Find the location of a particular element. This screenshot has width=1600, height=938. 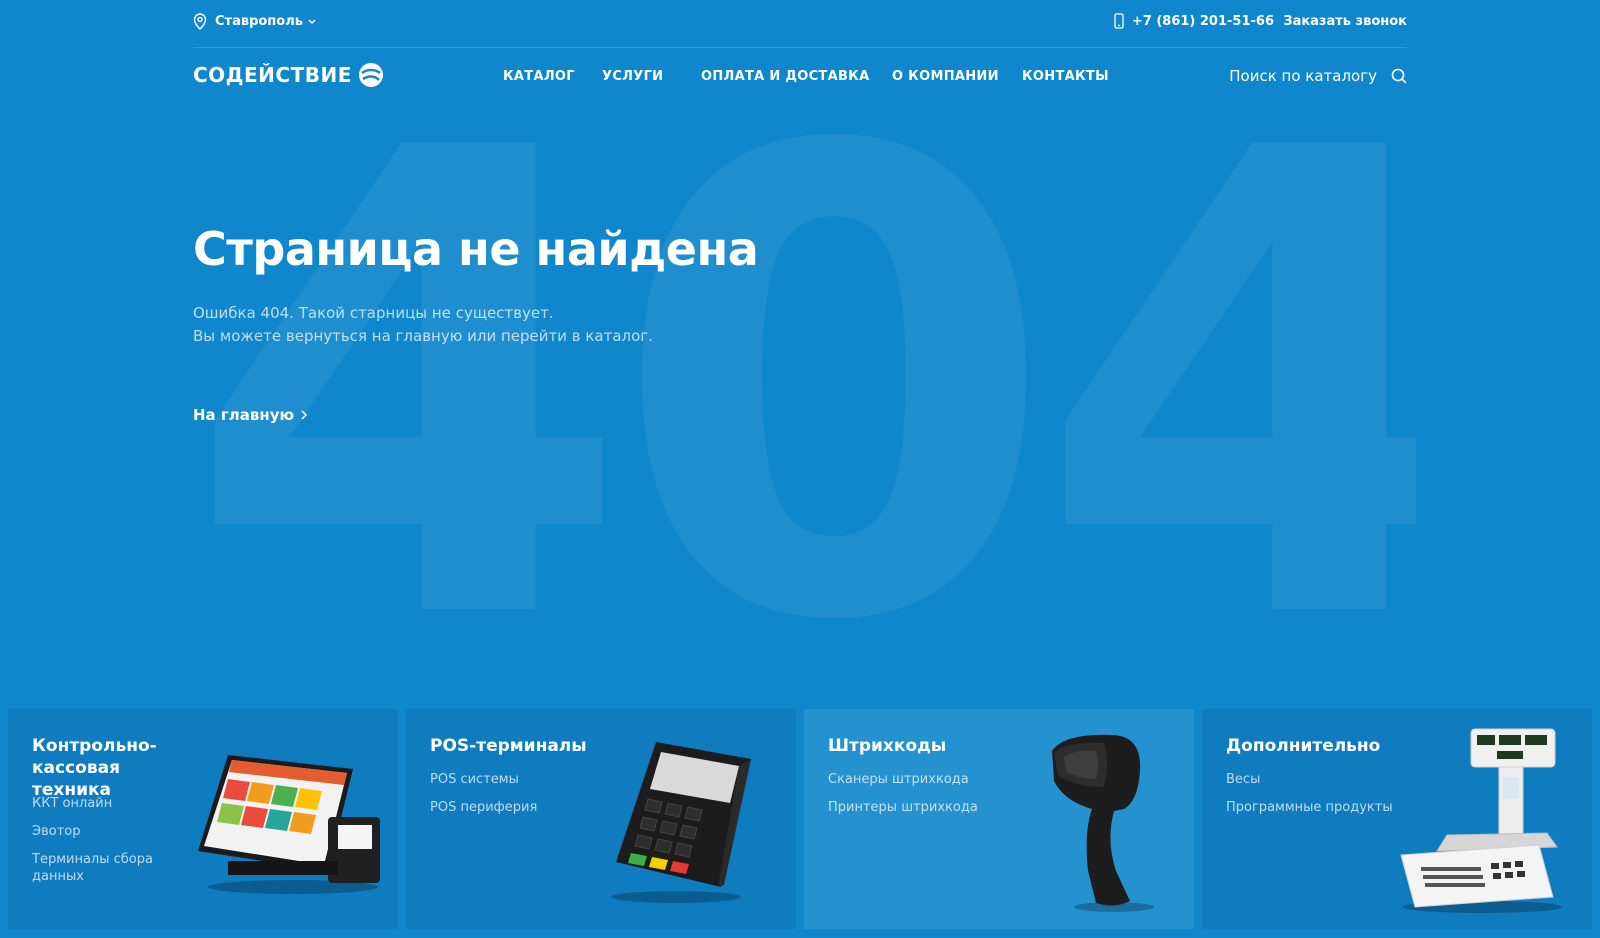

card-link-barcode-printers: Принтеры штрихкода is located at coordinates (903, 807).